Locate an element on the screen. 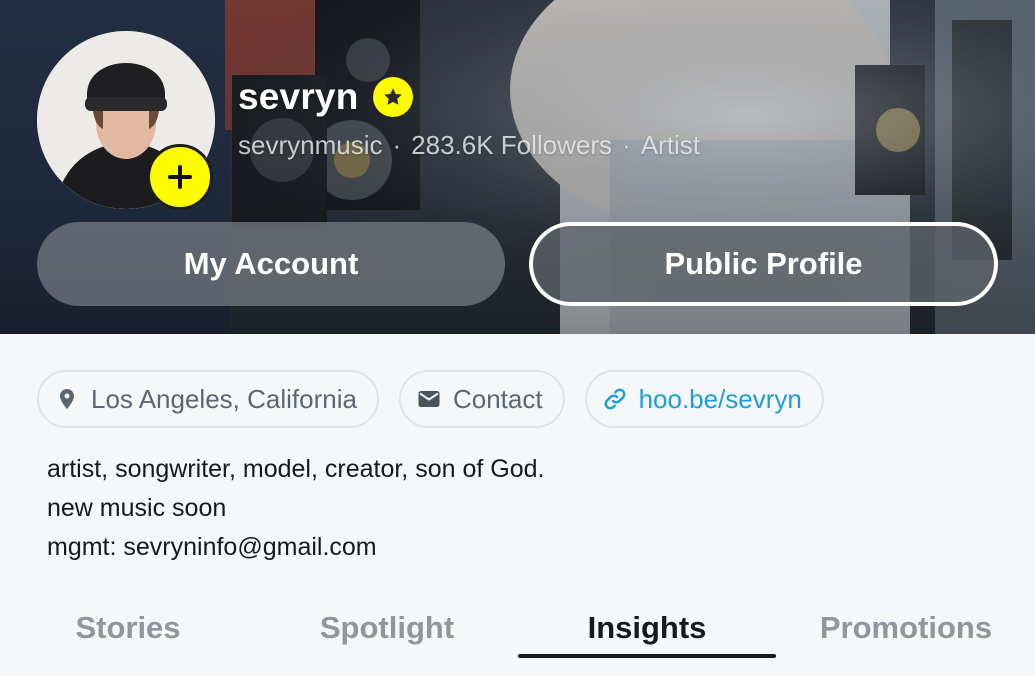 Image resolution: width=1035 pixels, height=676 pixels. star-icon is located at coordinates (392, 96).